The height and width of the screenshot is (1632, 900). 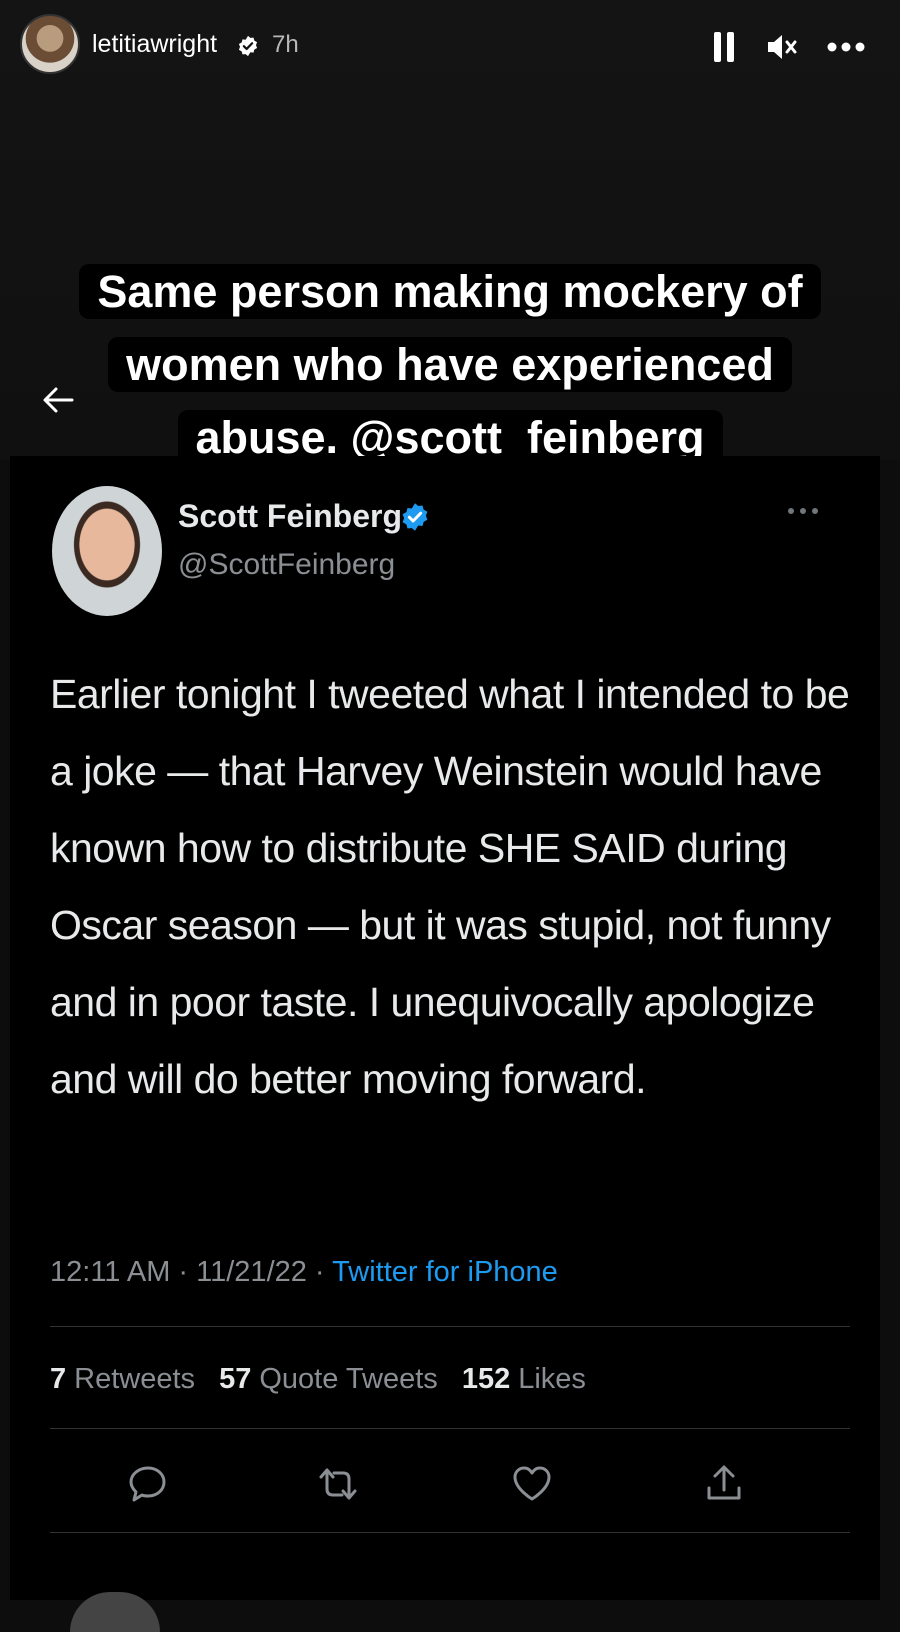 I want to click on like-count: 152, so click(x=486, y=1379).